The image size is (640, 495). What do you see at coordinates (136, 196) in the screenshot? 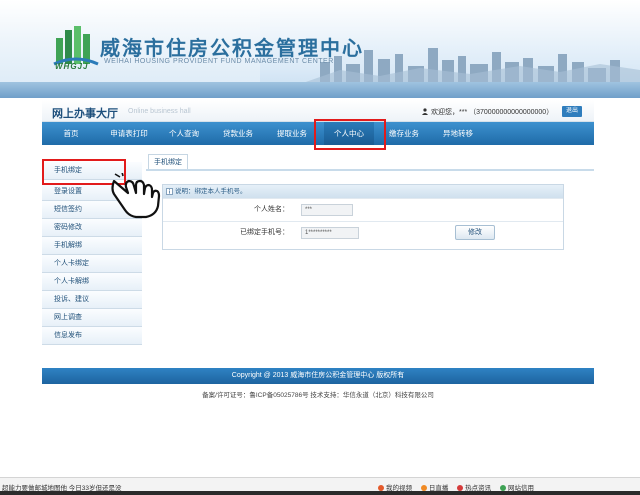
I see `hand-pointer-icon` at bounding box center [136, 196].